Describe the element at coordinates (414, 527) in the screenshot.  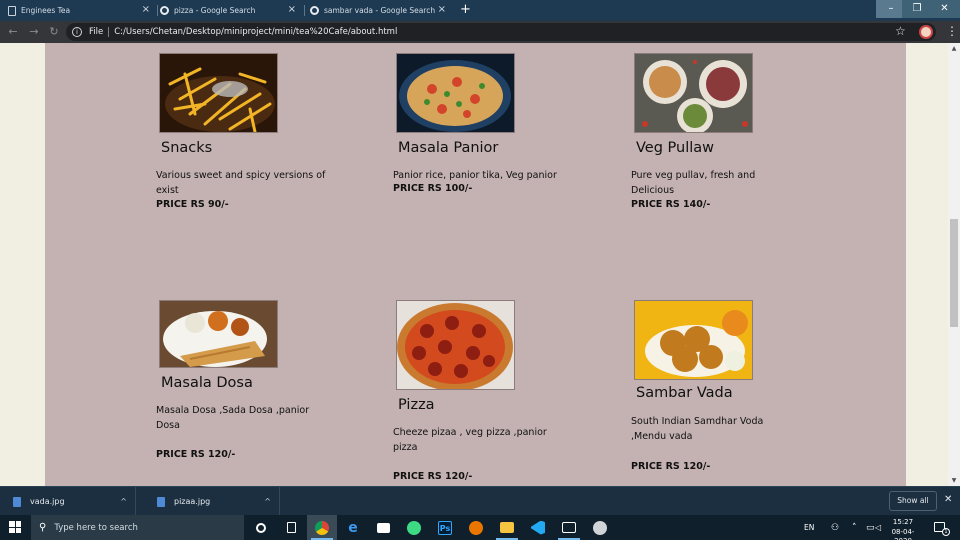
I see `android-studio-taskbar-icon` at that location.